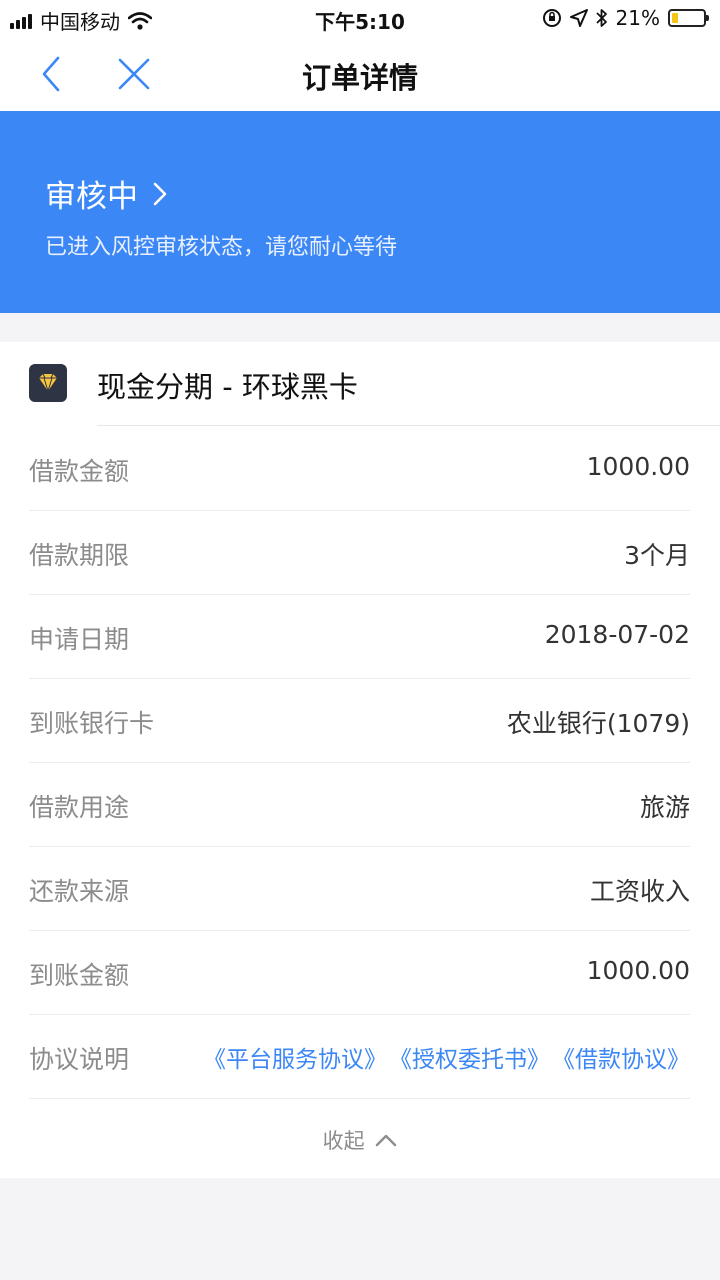 Image resolution: width=720 pixels, height=1280 pixels. What do you see at coordinates (359, 636) in the screenshot?
I see `detail-row-apply-date: 申请日期 2018-07-02` at bounding box center [359, 636].